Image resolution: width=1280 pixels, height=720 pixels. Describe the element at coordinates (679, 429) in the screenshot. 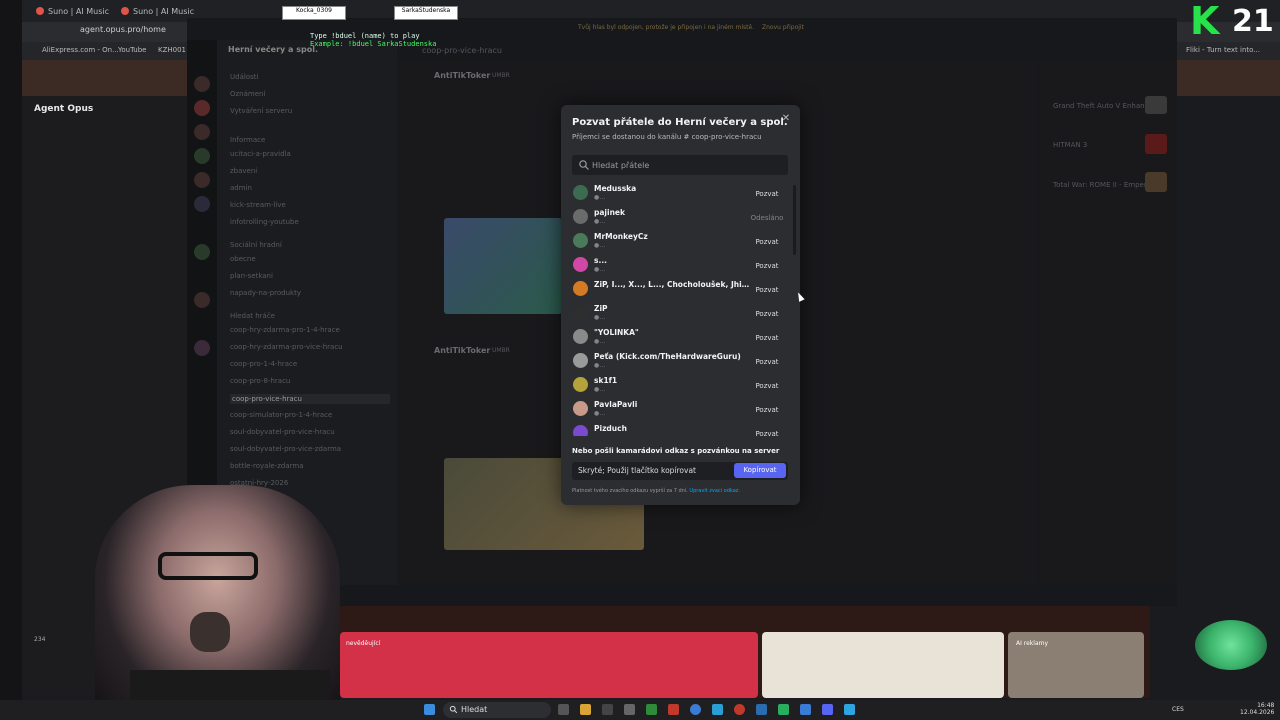

I see `friend-row: Pizduch Pozvat` at that location.